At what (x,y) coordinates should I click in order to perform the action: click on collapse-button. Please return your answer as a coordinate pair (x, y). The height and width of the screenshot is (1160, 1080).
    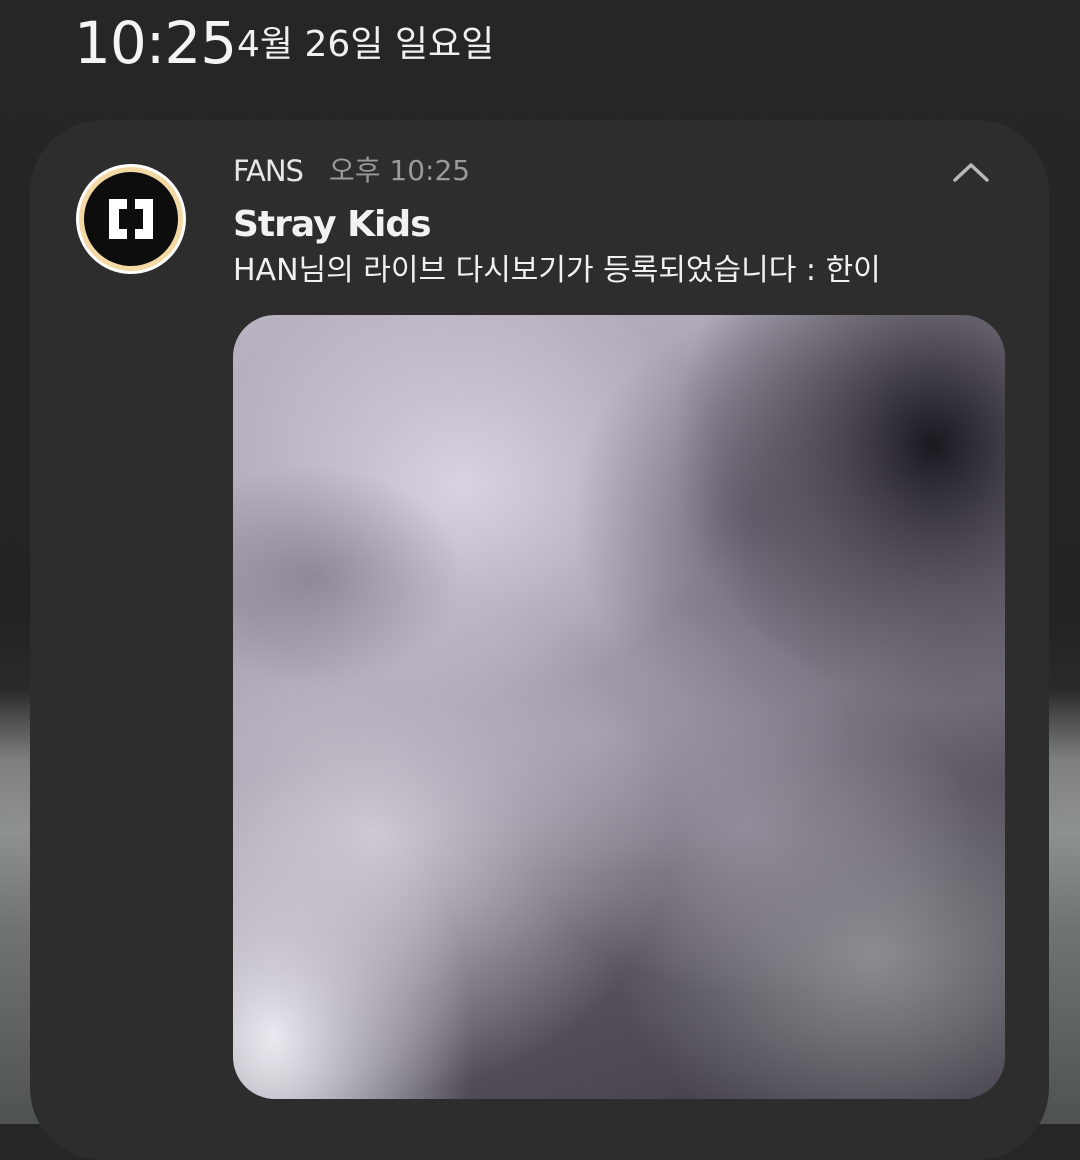
    Looking at the image, I should click on (971, 172).